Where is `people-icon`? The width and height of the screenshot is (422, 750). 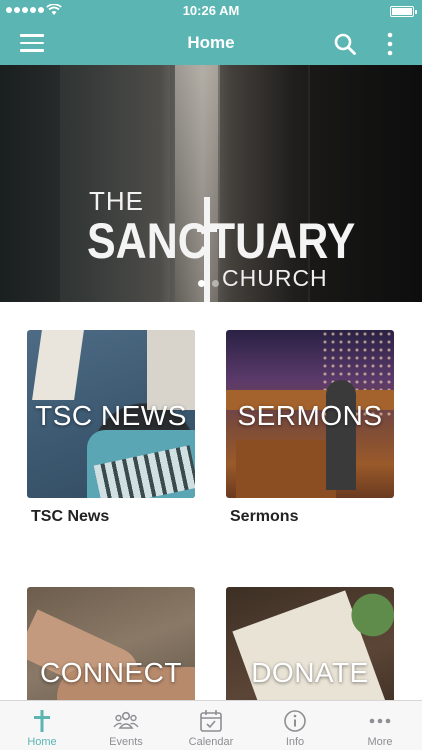 people-icon is located at coordinates (126, 720).